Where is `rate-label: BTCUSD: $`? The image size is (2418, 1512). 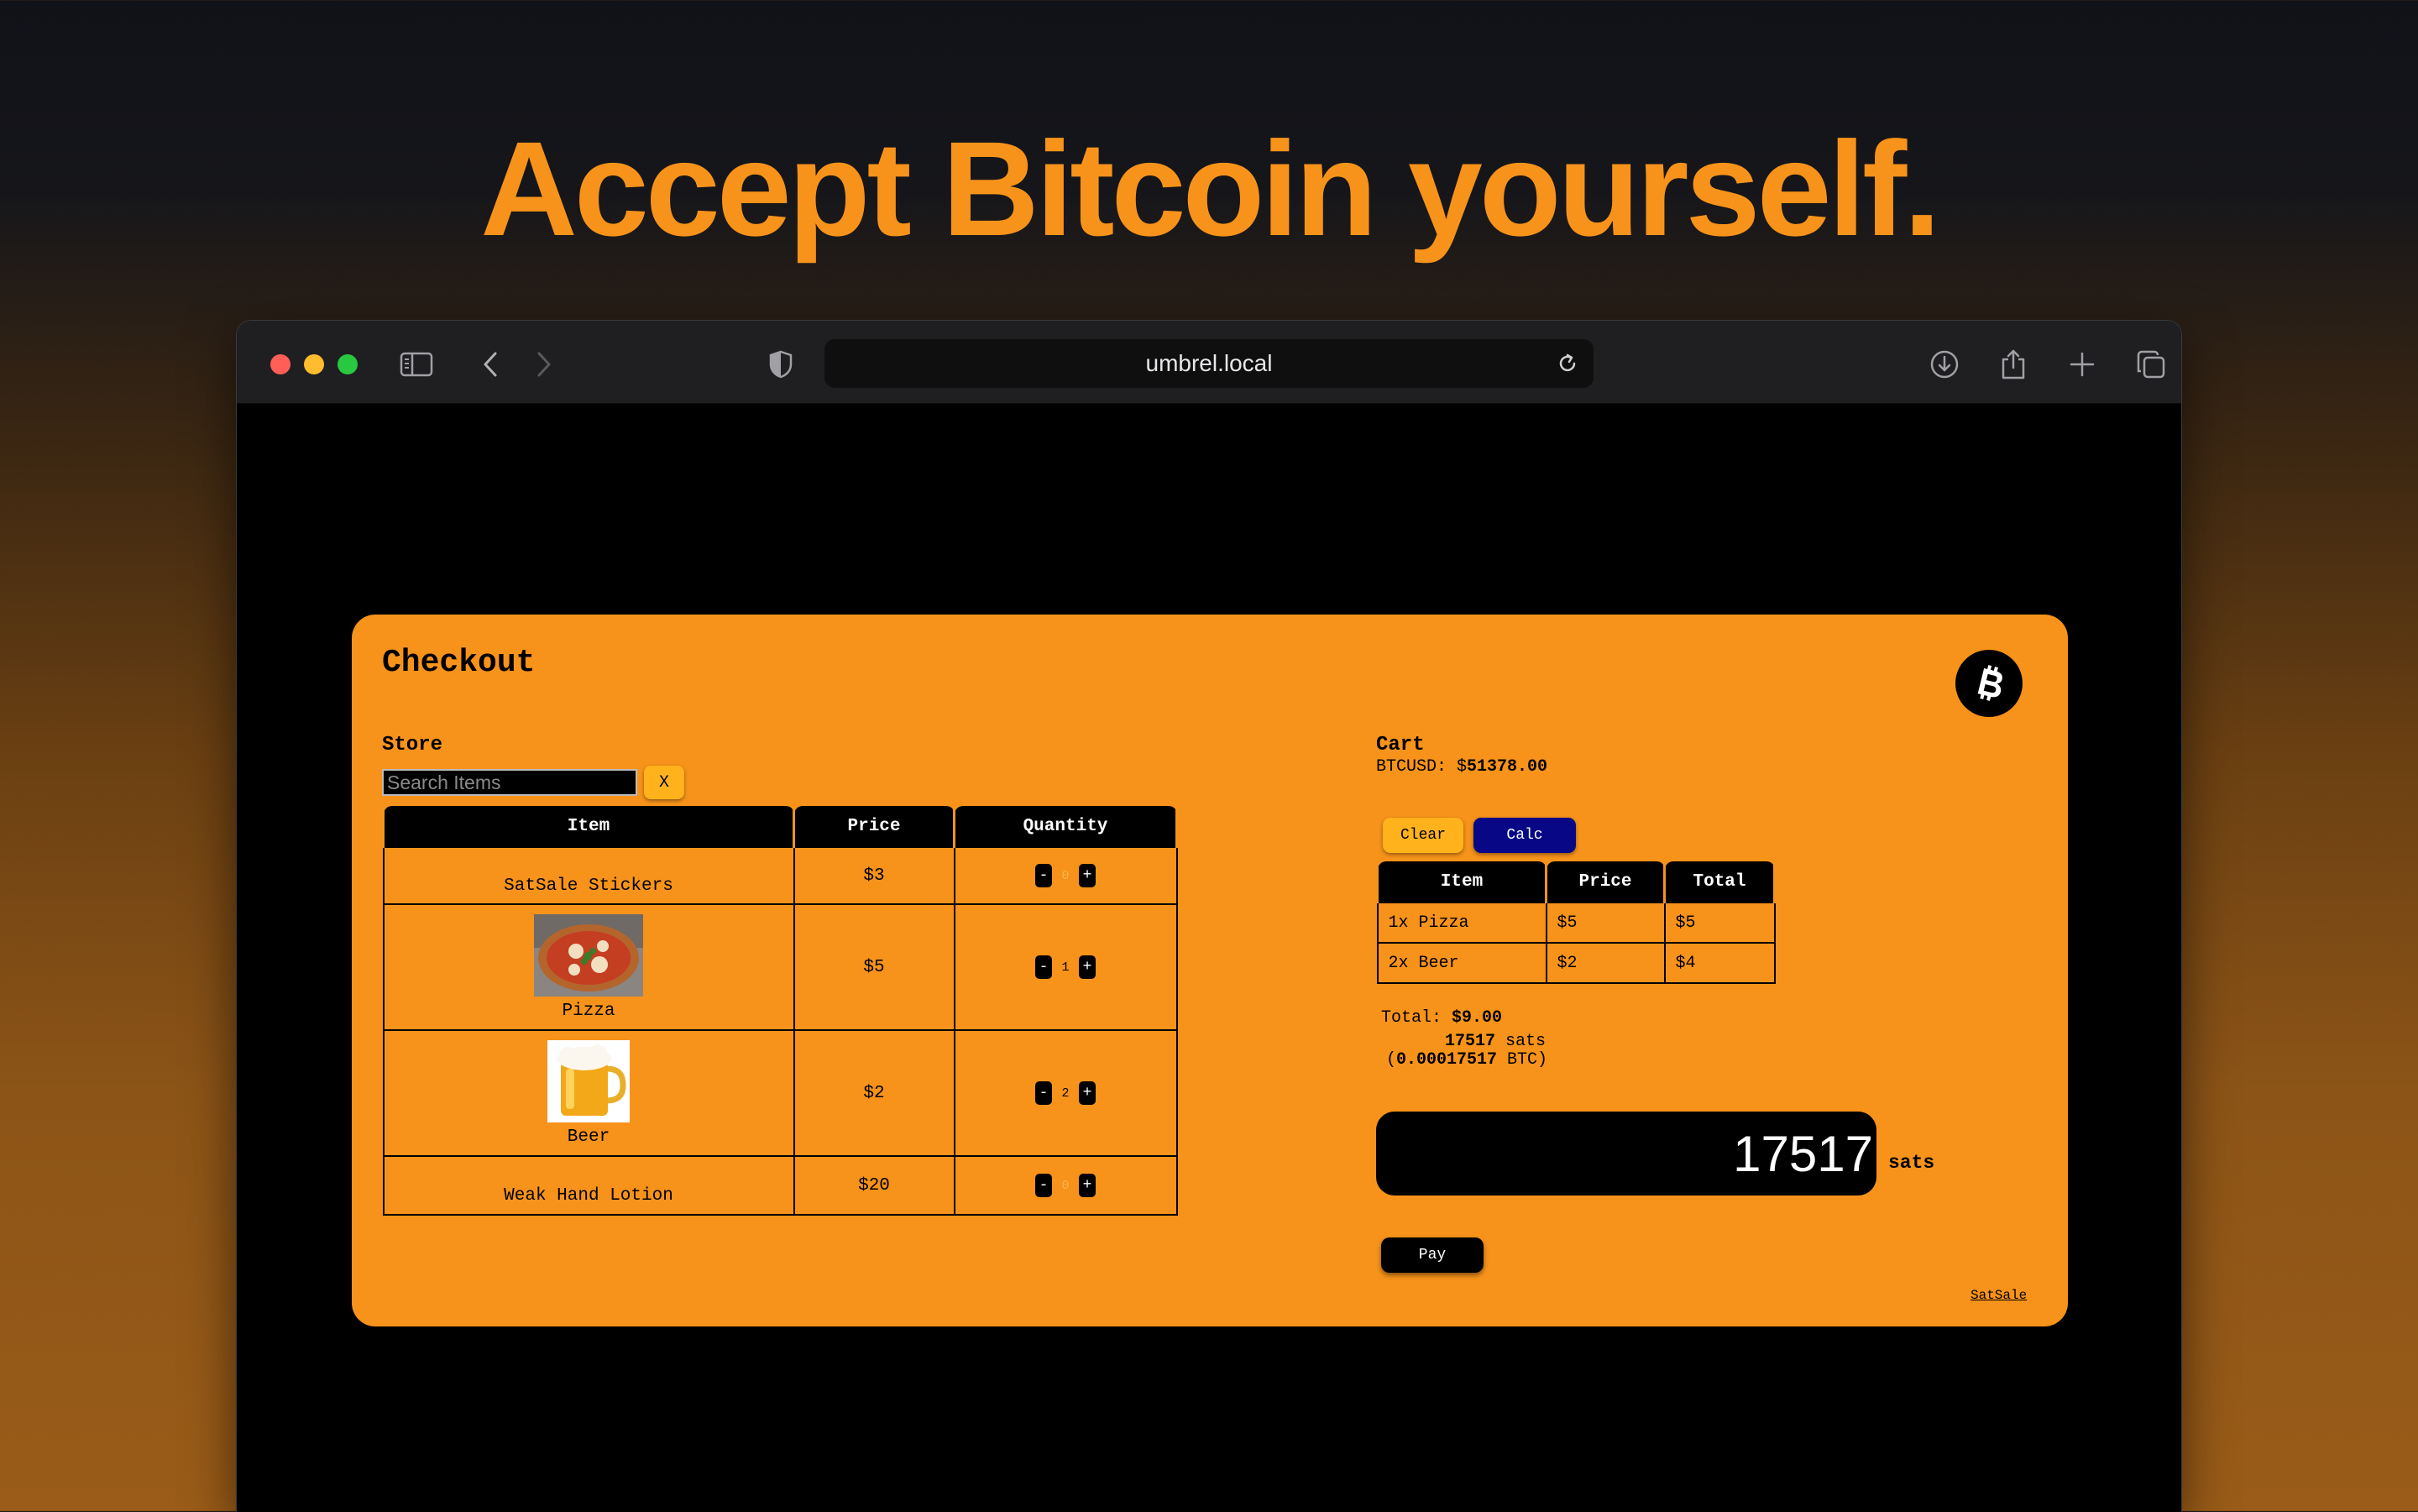
rate-label: BTCUSD: $ is located at coordinates (1422, 767).